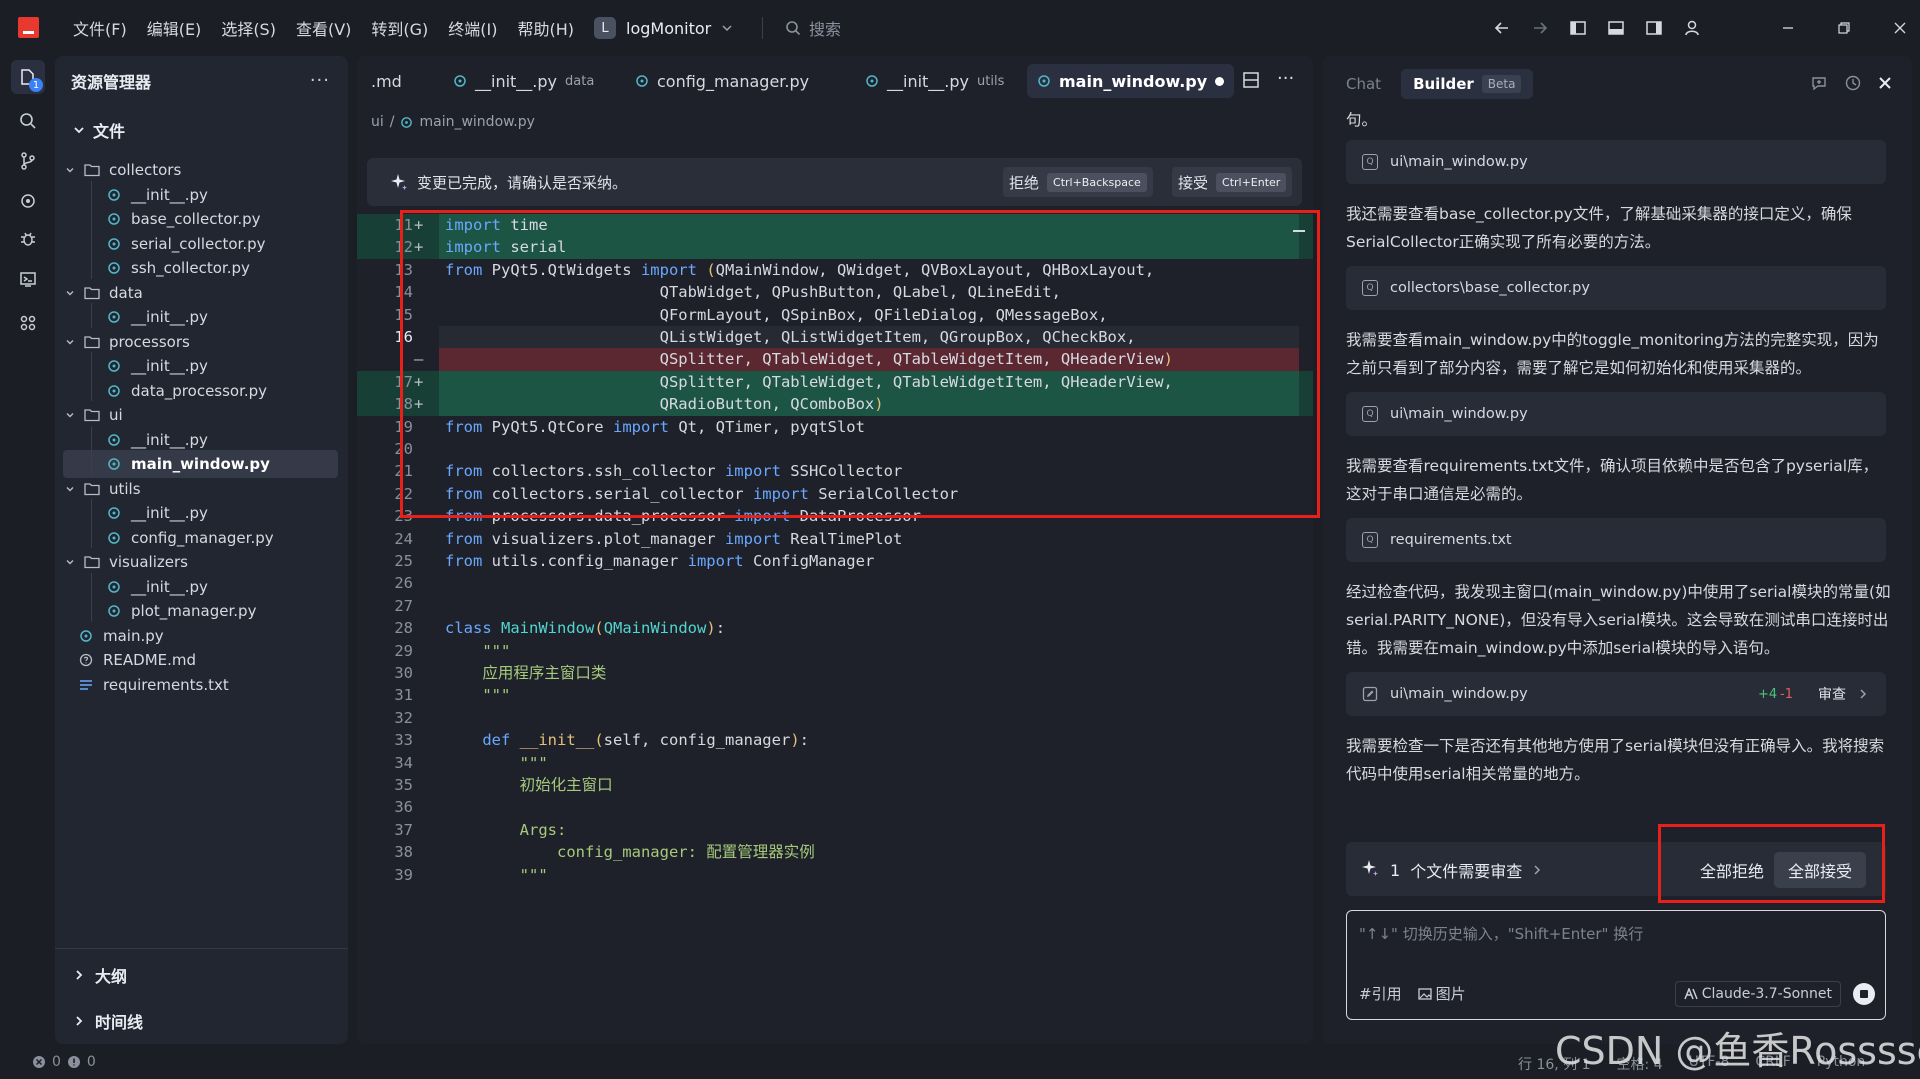  I want to click on model-selector: Claude-3.7-Sonnet, so click(1757, 994).